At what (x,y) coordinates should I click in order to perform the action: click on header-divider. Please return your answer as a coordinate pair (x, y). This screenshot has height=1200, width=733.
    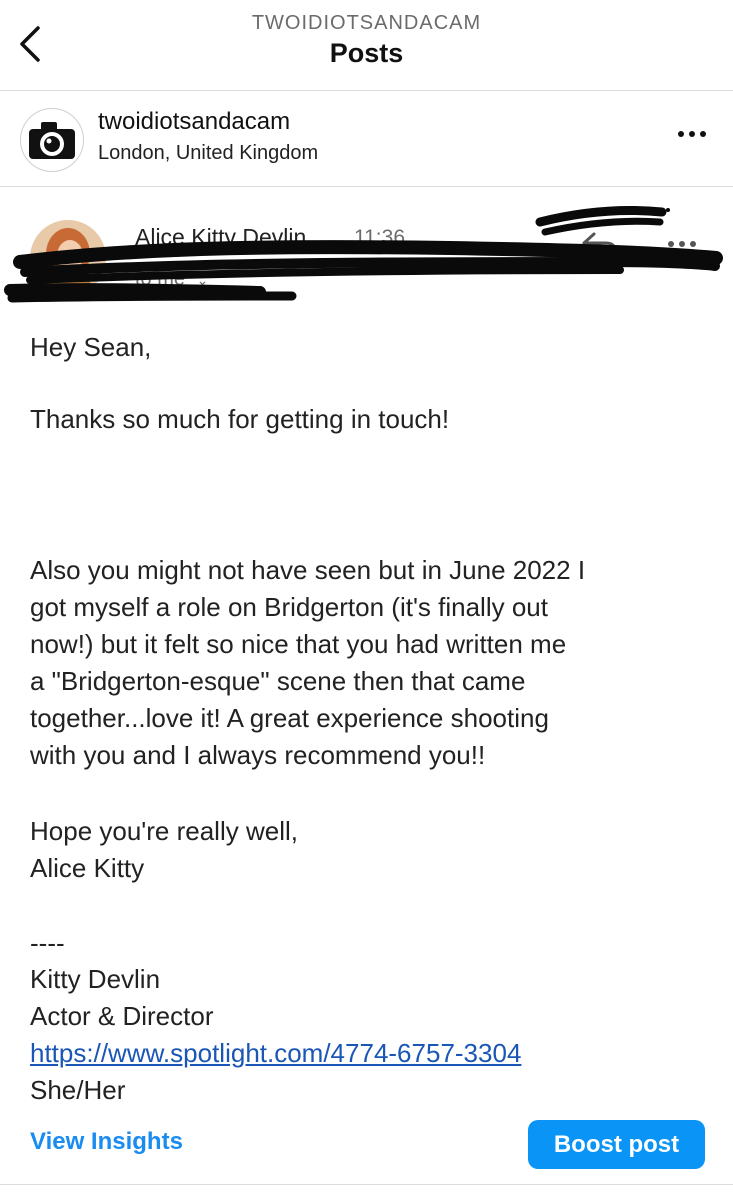
    Looking at the image, I should click on (366, 90).